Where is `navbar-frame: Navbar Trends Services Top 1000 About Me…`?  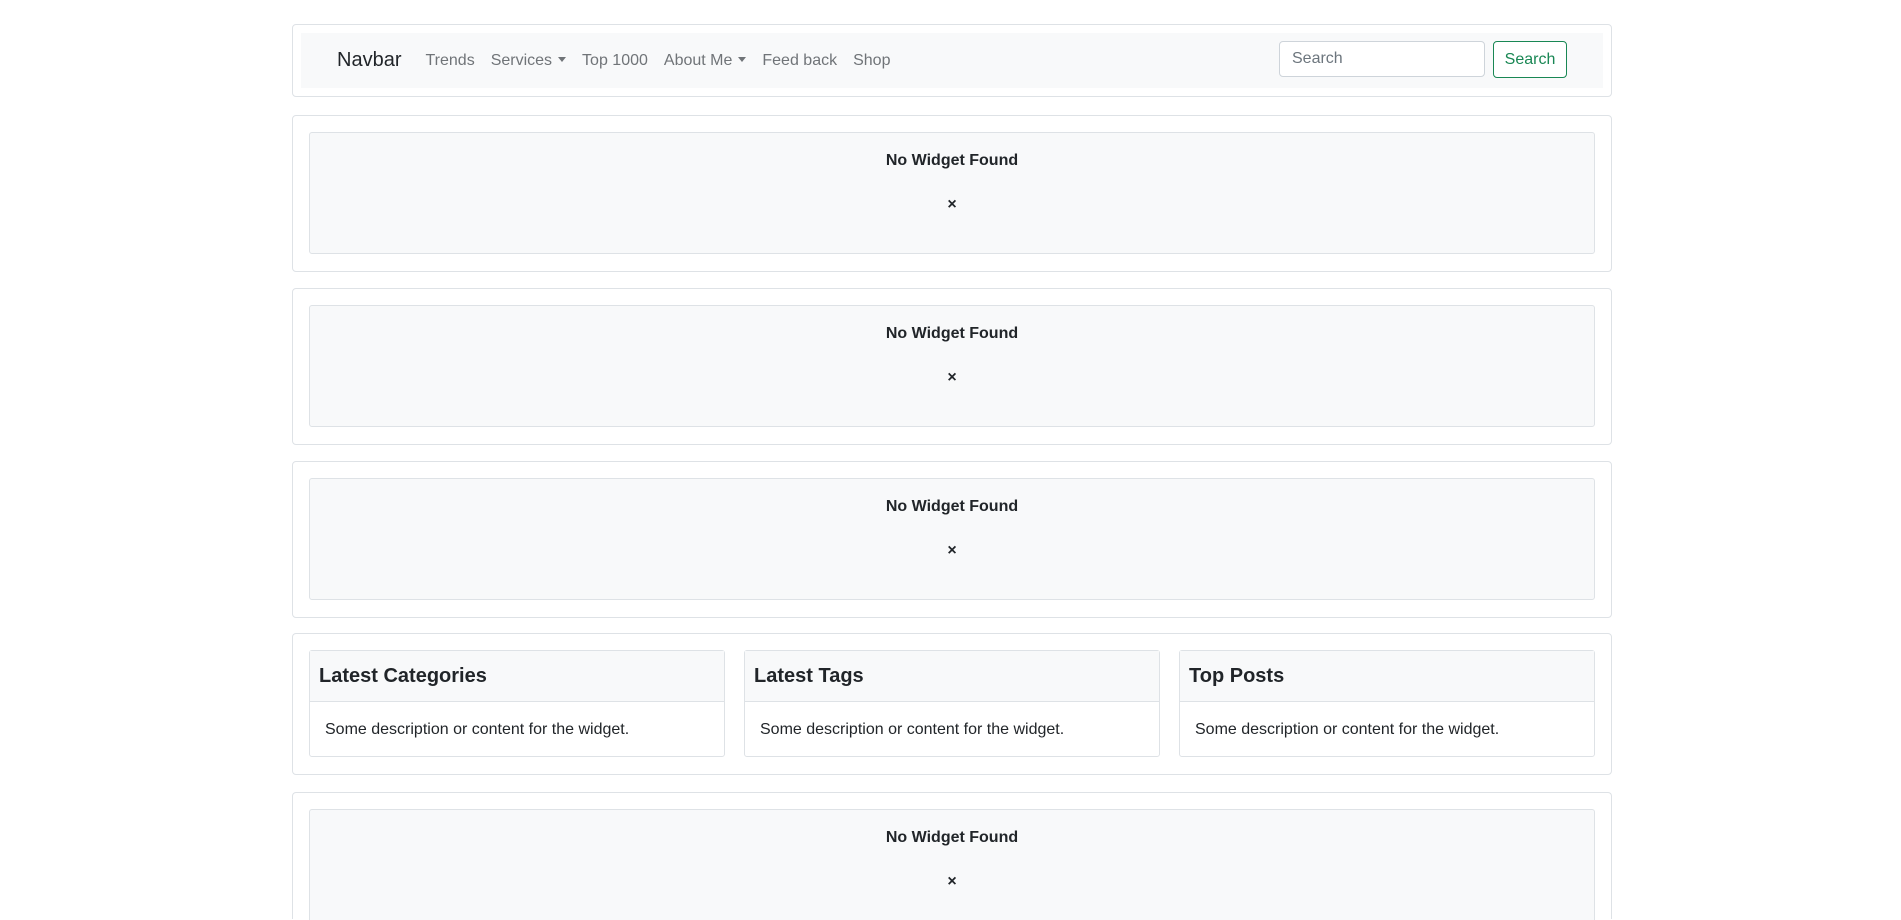
navbar-frame: Navbar Trends Services Top 1000 About Me… is located at coordinates (952, 60).